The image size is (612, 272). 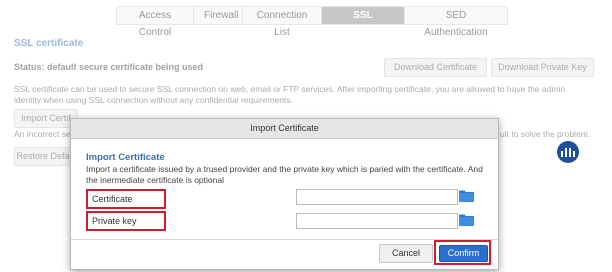 I want to click on private-key-input, so click(x=377, y=221).